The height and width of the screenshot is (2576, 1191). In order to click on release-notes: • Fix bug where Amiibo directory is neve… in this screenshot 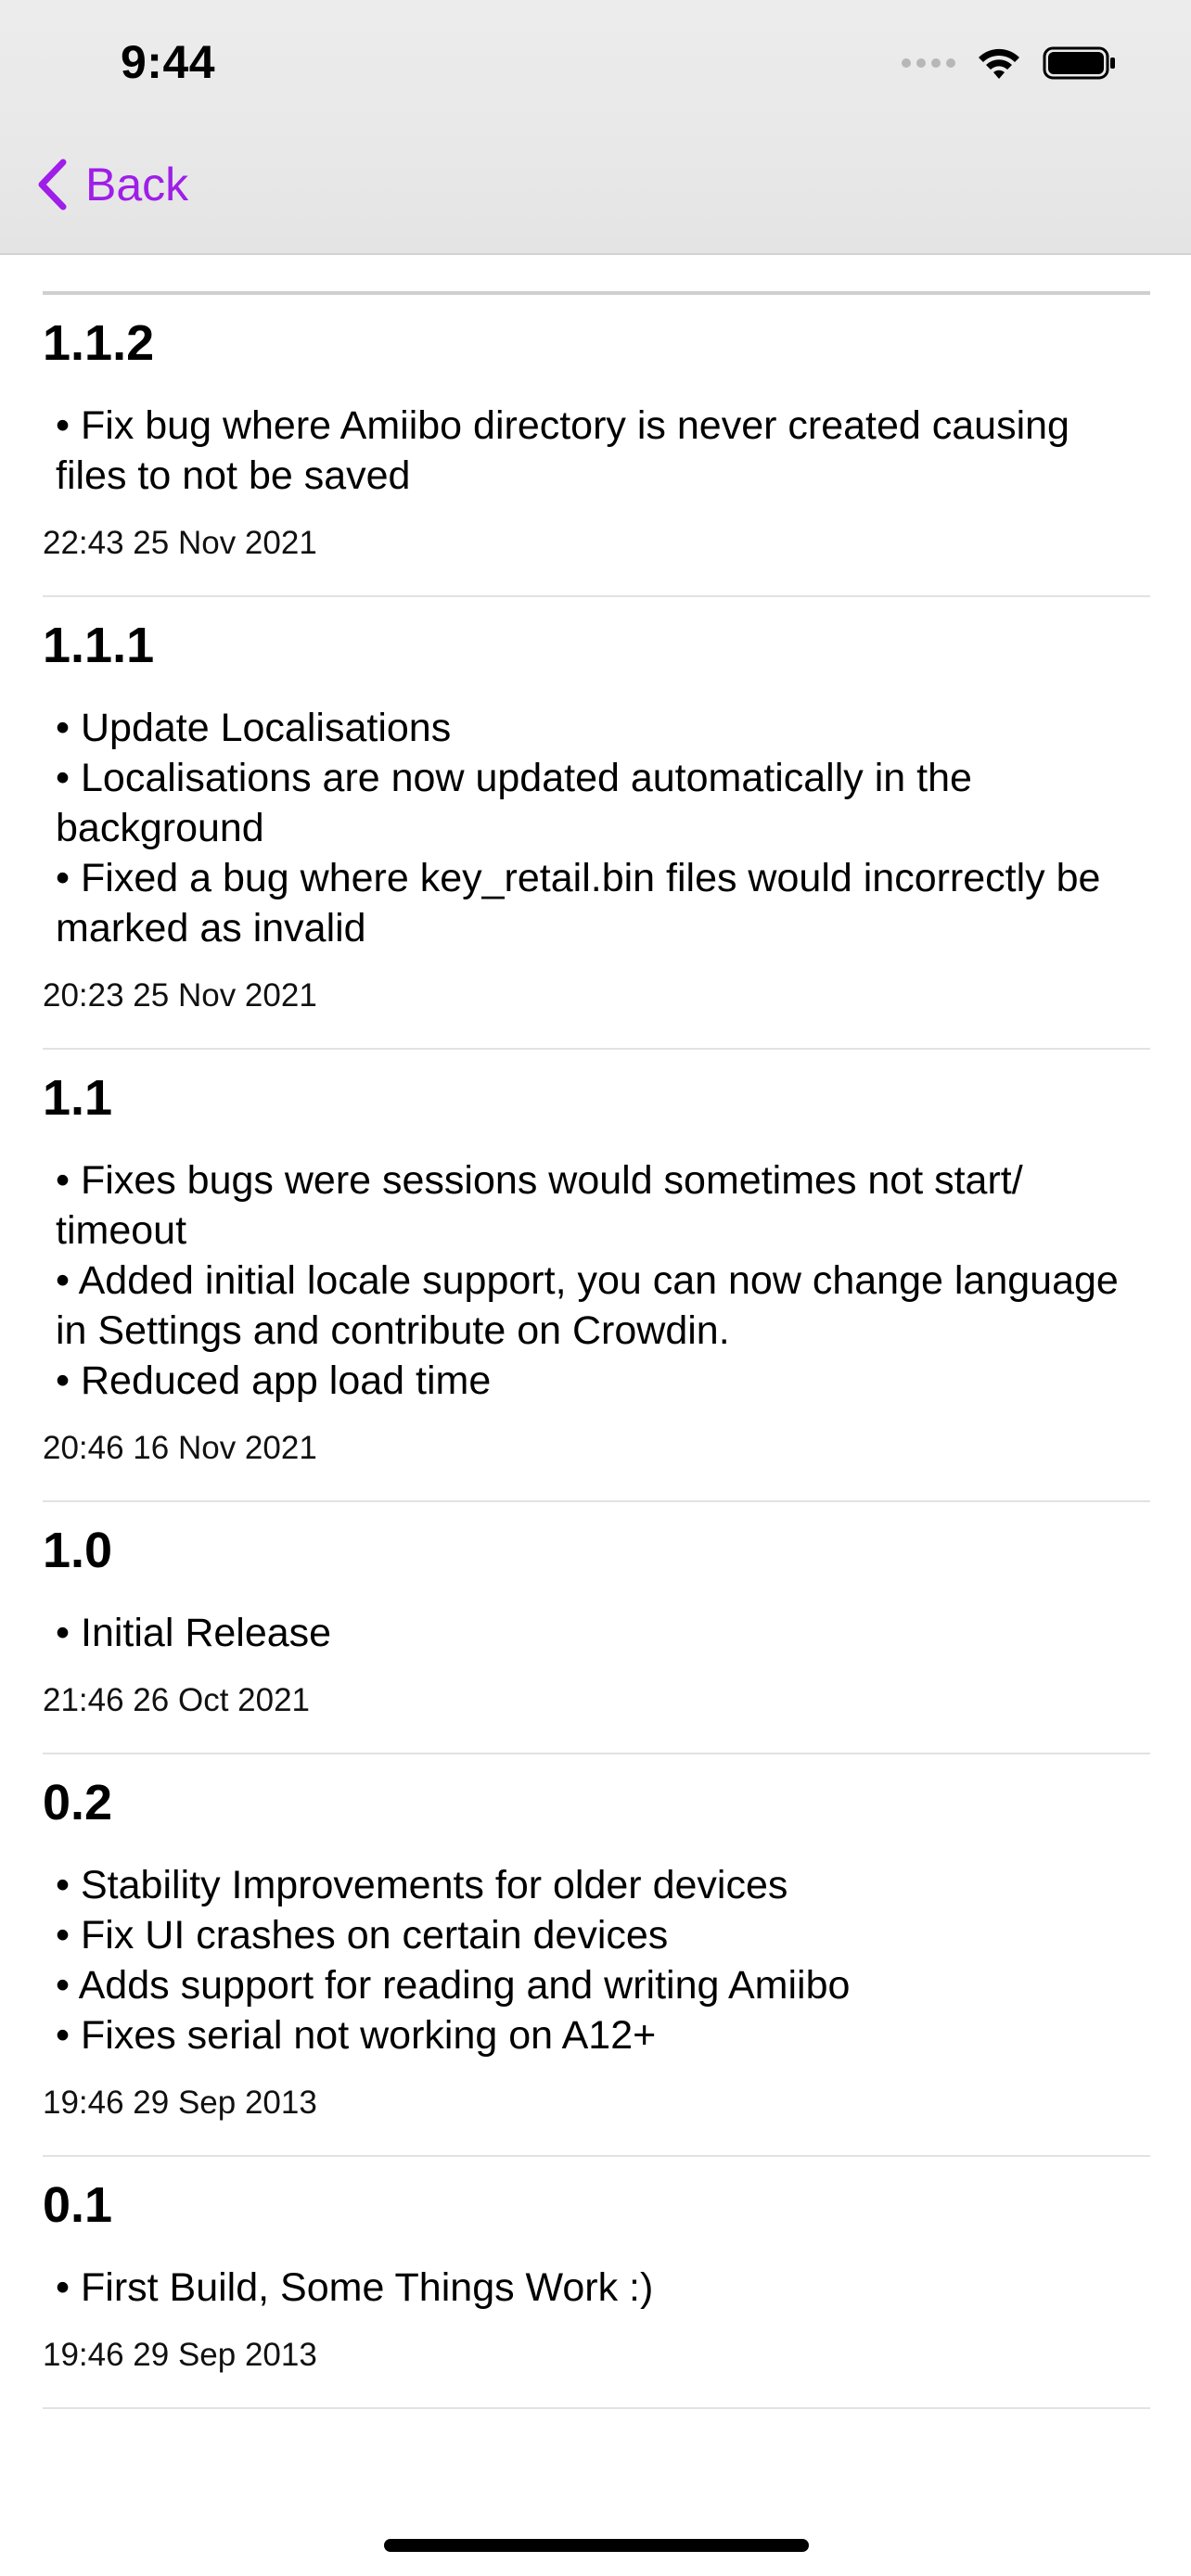, I will do `click(597, 451)`.